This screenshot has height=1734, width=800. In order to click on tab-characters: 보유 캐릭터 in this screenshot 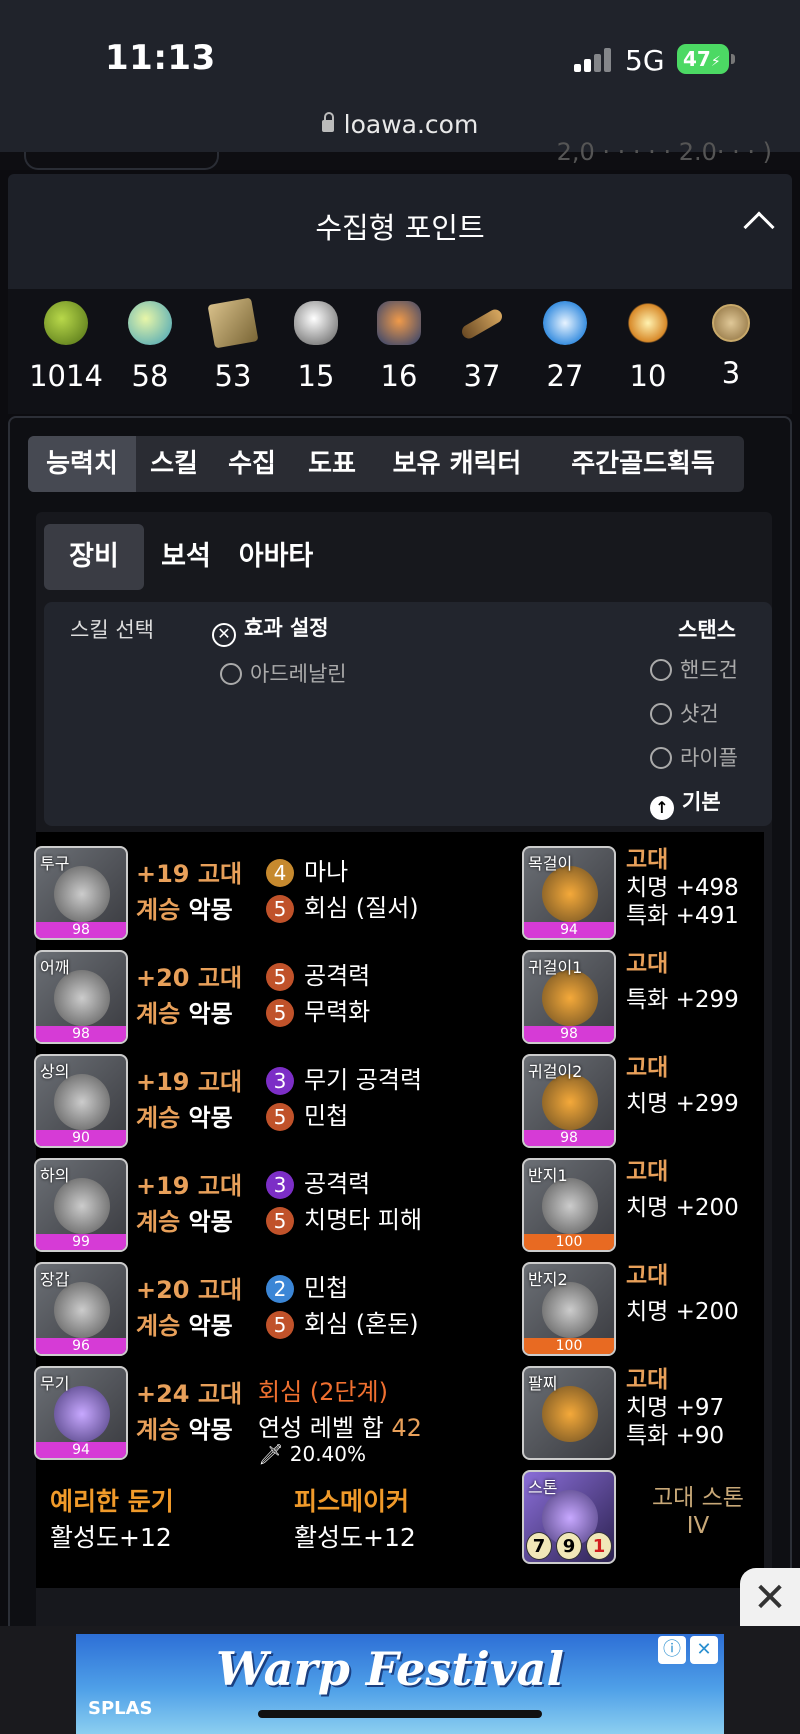, I will do `click(457, 464)`.